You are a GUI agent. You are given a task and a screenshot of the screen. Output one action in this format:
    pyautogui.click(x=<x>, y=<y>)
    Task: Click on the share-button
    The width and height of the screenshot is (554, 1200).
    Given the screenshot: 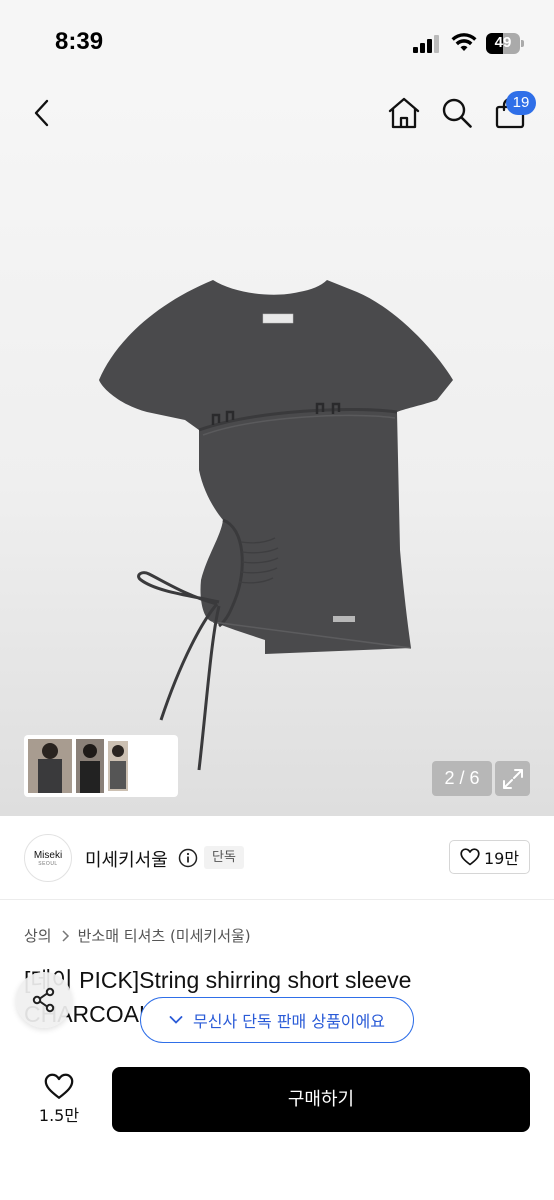 What is the action you would take?
    pyautogui.click(x=44, y=1000)
    